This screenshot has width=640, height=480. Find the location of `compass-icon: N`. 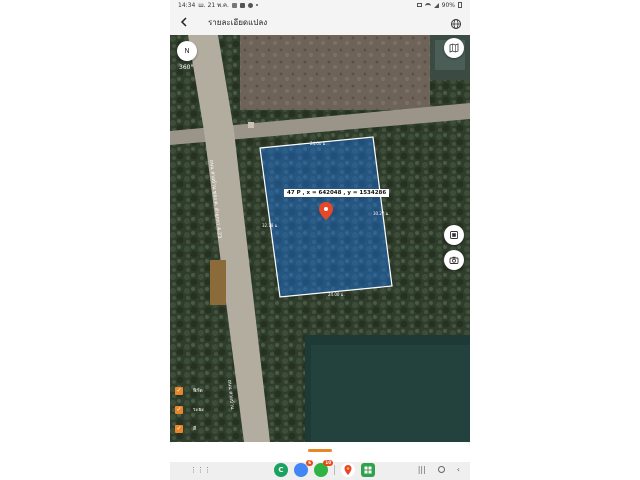

compass-icon: N is located at coordinates (187, 51).